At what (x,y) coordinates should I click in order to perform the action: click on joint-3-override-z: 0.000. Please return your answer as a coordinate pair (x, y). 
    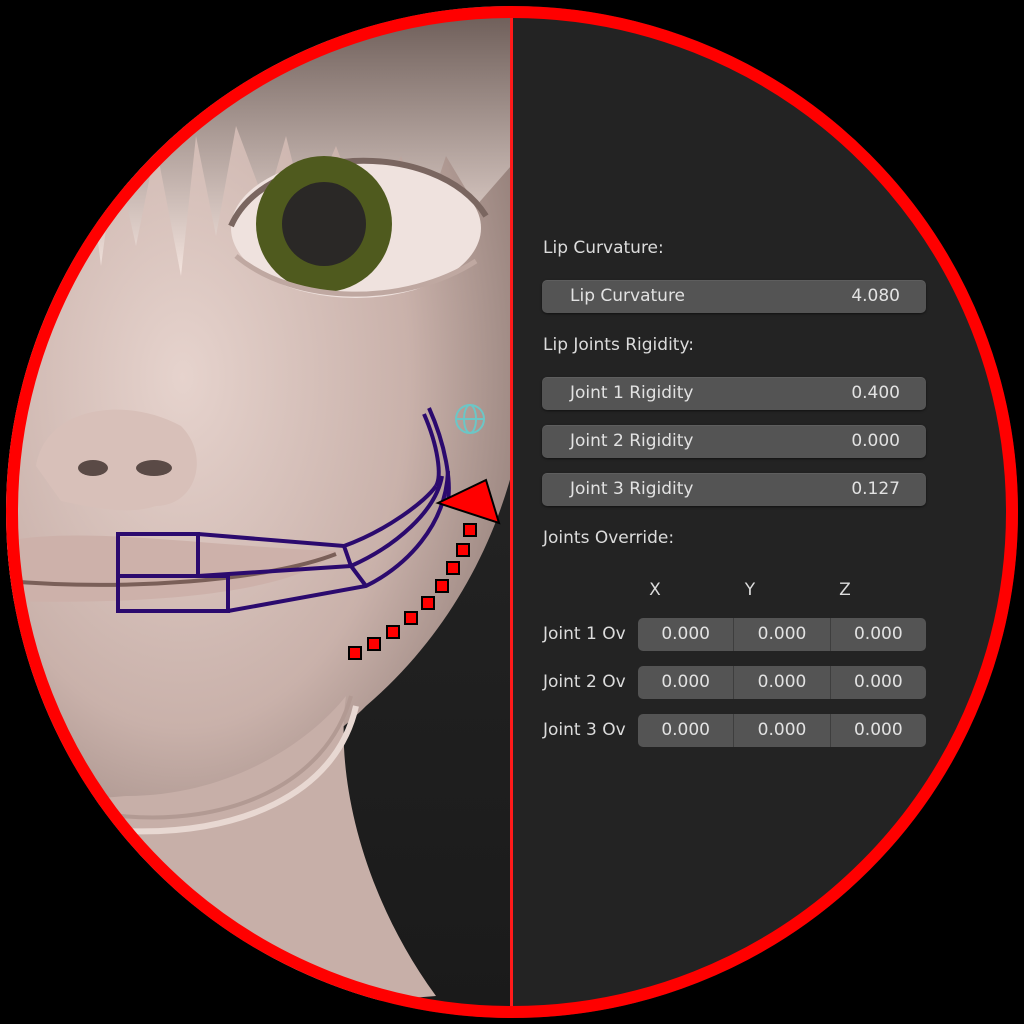
    Looking at the image, I should click on (877, 730).